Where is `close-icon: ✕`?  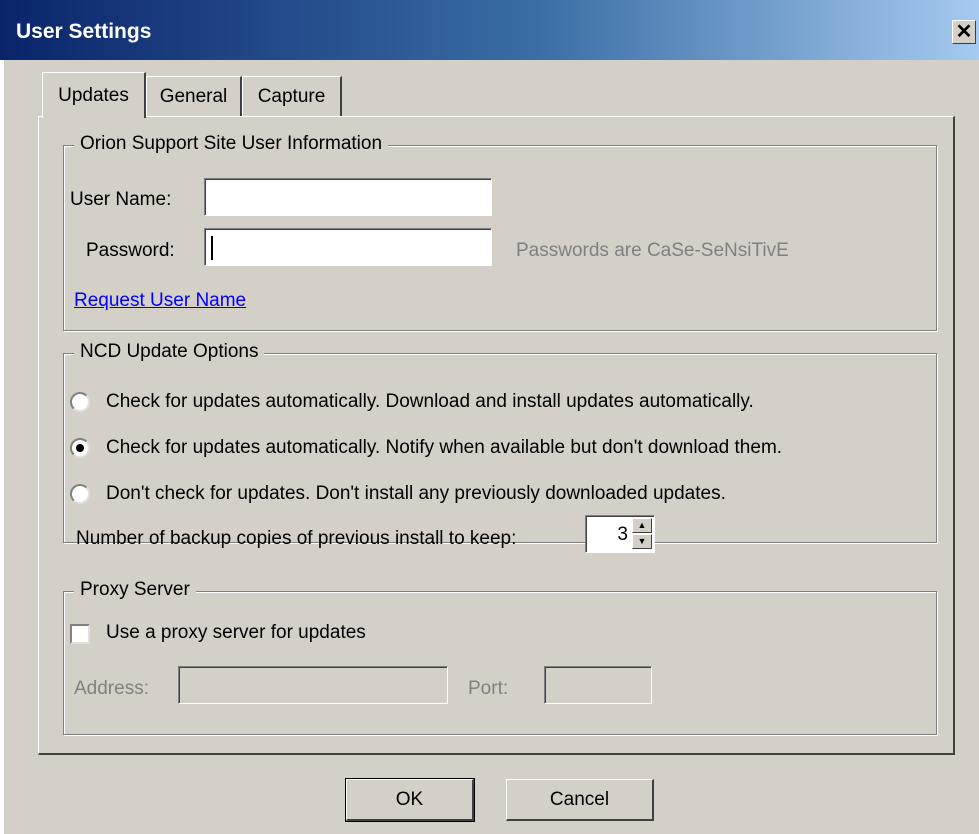
close-icon: ✕ is located at coordinates (964, 32).